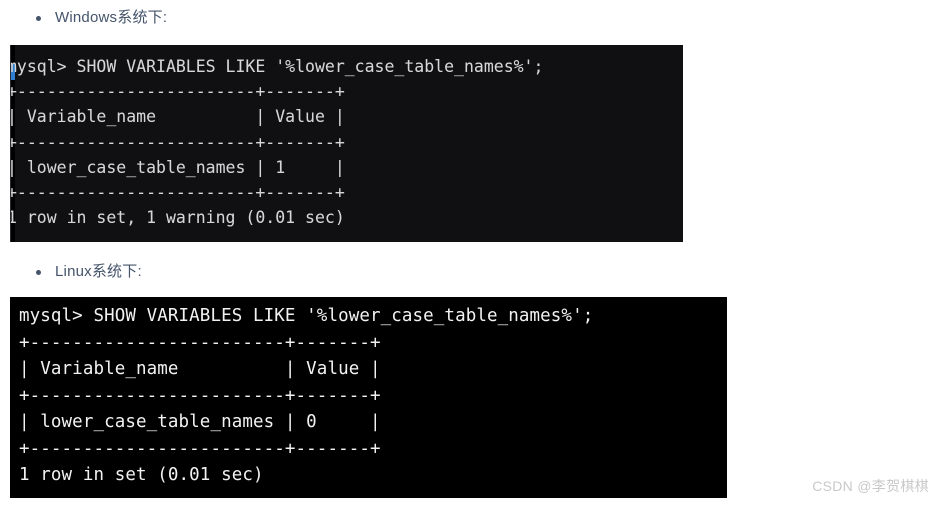  I want to click on bullet-item-linux: Linux系统下:, so click(89, 272).